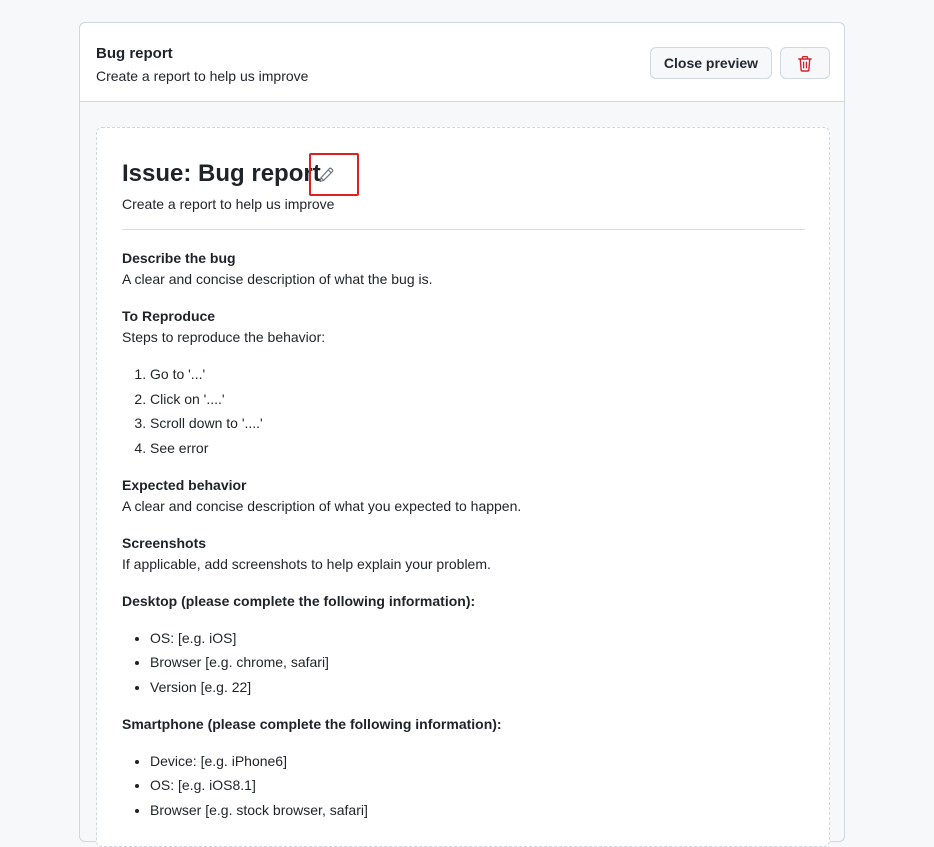 The height and width of the screenshot is (847, 934). What do you see at coordinates (711, 63) in the screenshot?
I see `close-preview-button: Close preview` at bounding box center [711, 63].